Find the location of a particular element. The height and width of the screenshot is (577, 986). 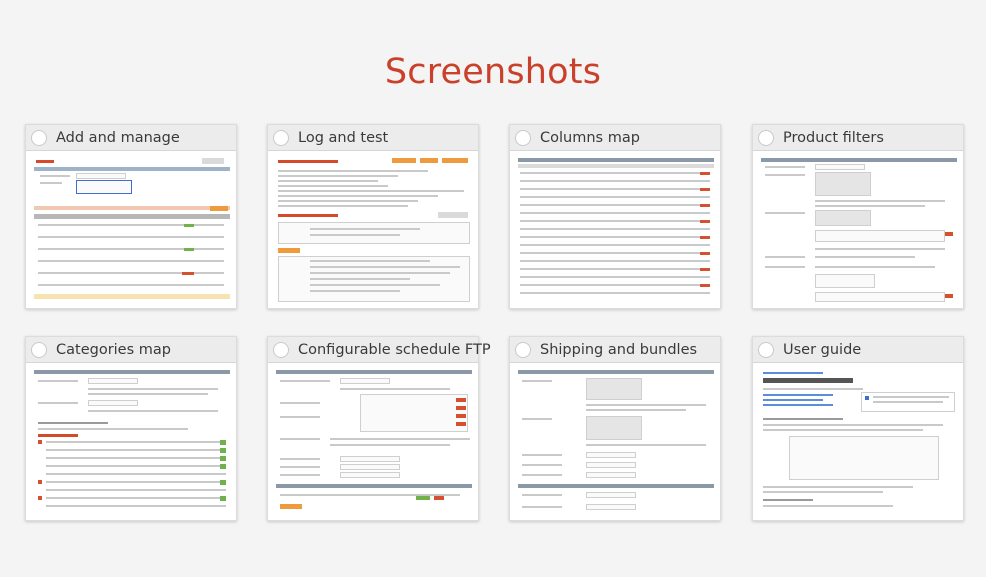

card-title: Log and test is located at coordinates (343, 137).